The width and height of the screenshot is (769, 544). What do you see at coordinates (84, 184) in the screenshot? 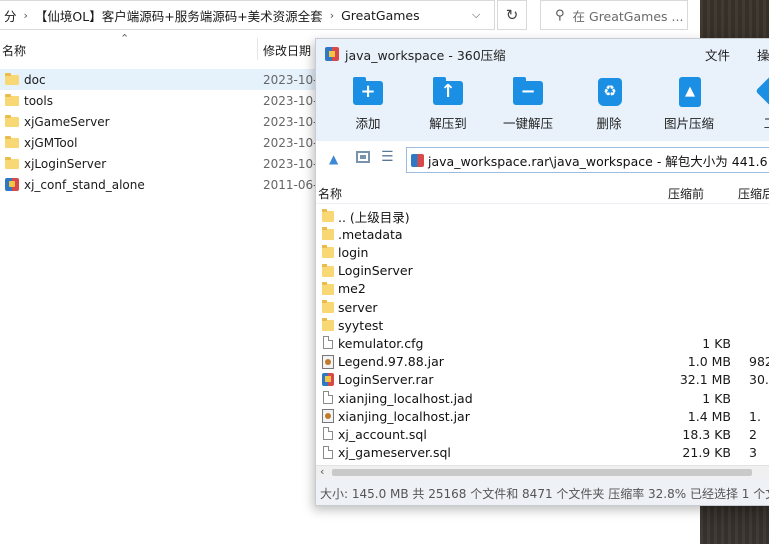
I see `file-name: xj_conf_stand_alone` at bounding box center [84, 184].